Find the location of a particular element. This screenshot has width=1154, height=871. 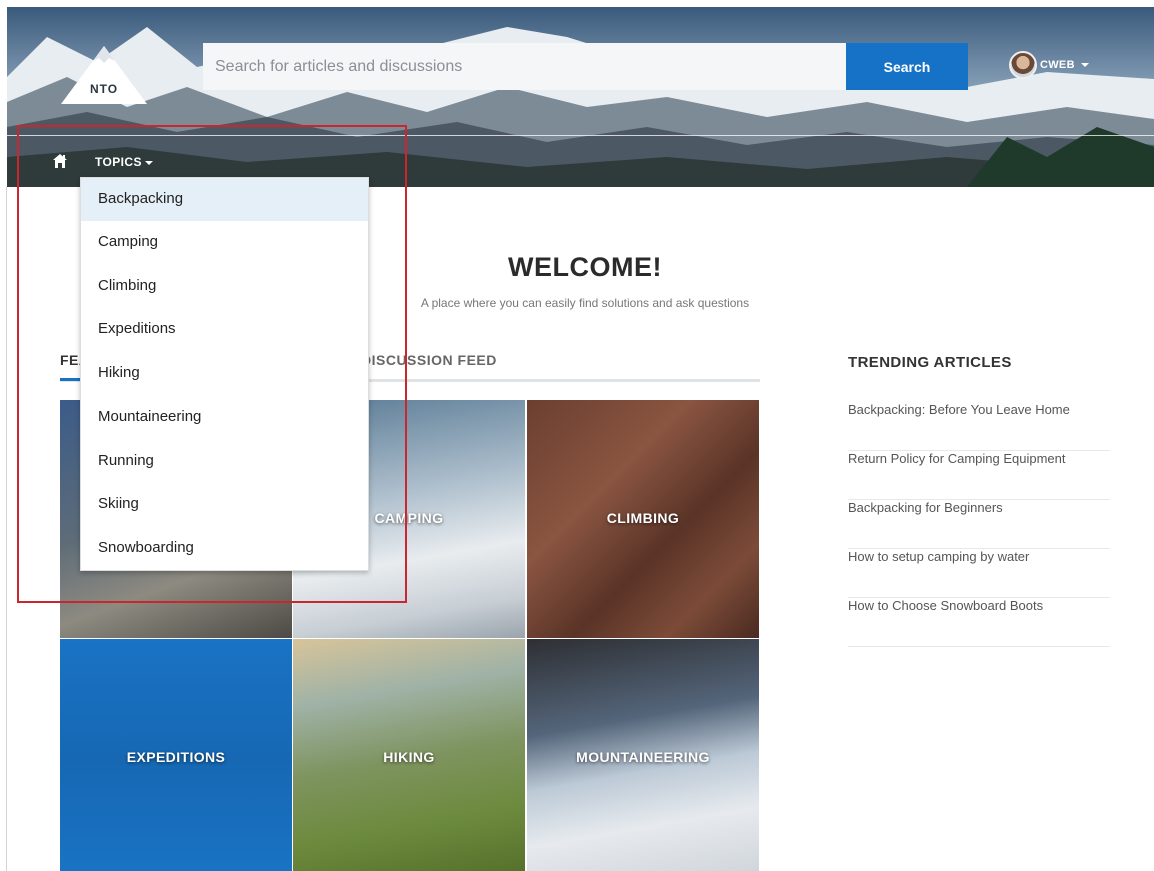

user-menu: CWEB is located at coordinates (1049, 65).